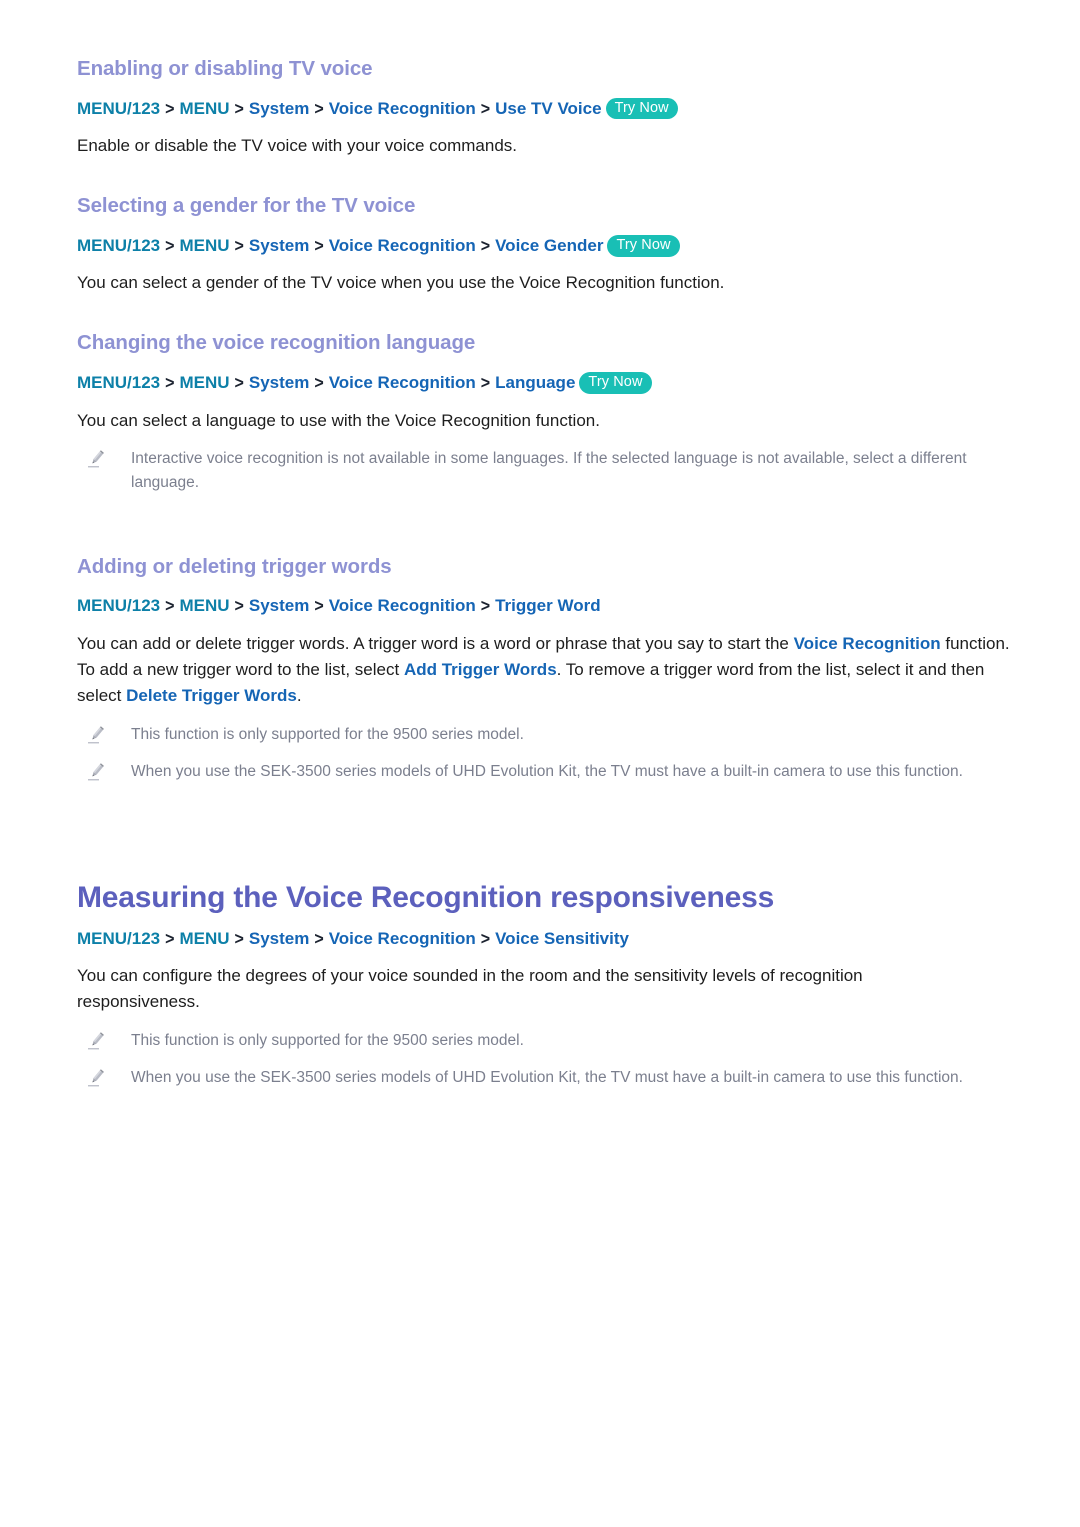 This screenshot has width=1080, height=1527. I want to click on breadcrumb-item-leaf: Trigger Word, so click(547, 605).